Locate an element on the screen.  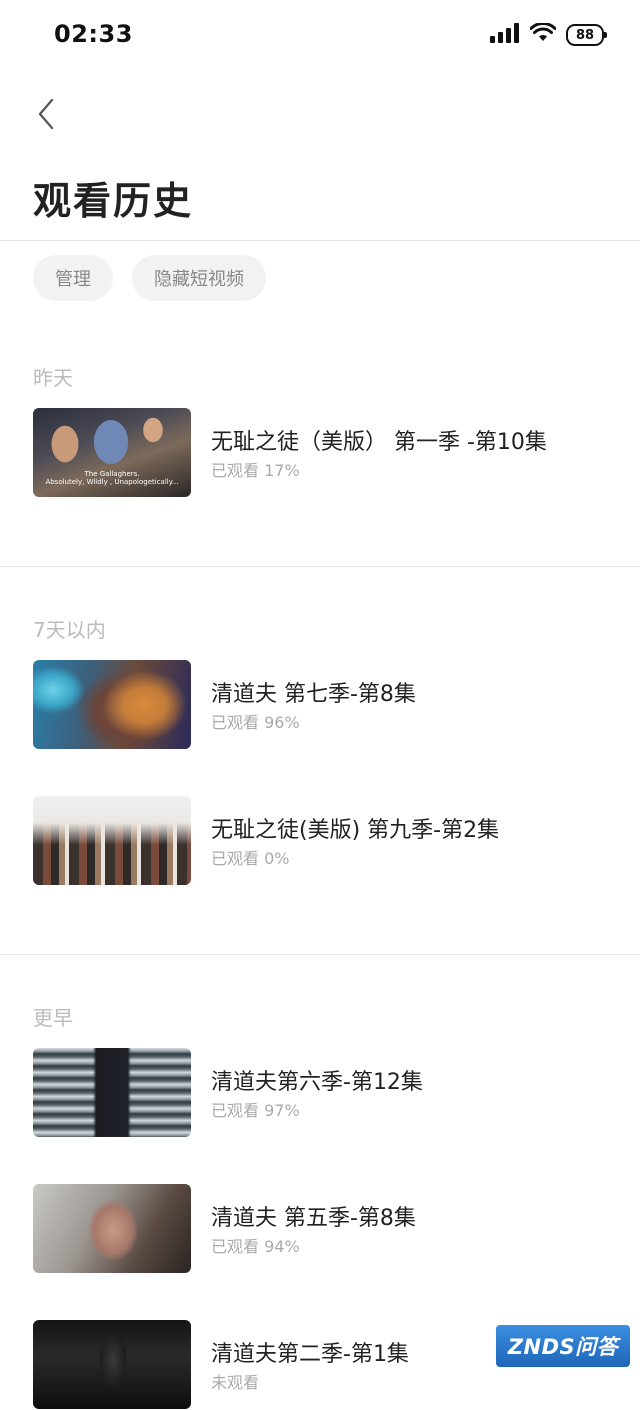
history-item: 清道夫 第七季-第8集 已观看 96% is located at coordinates (323, 705).